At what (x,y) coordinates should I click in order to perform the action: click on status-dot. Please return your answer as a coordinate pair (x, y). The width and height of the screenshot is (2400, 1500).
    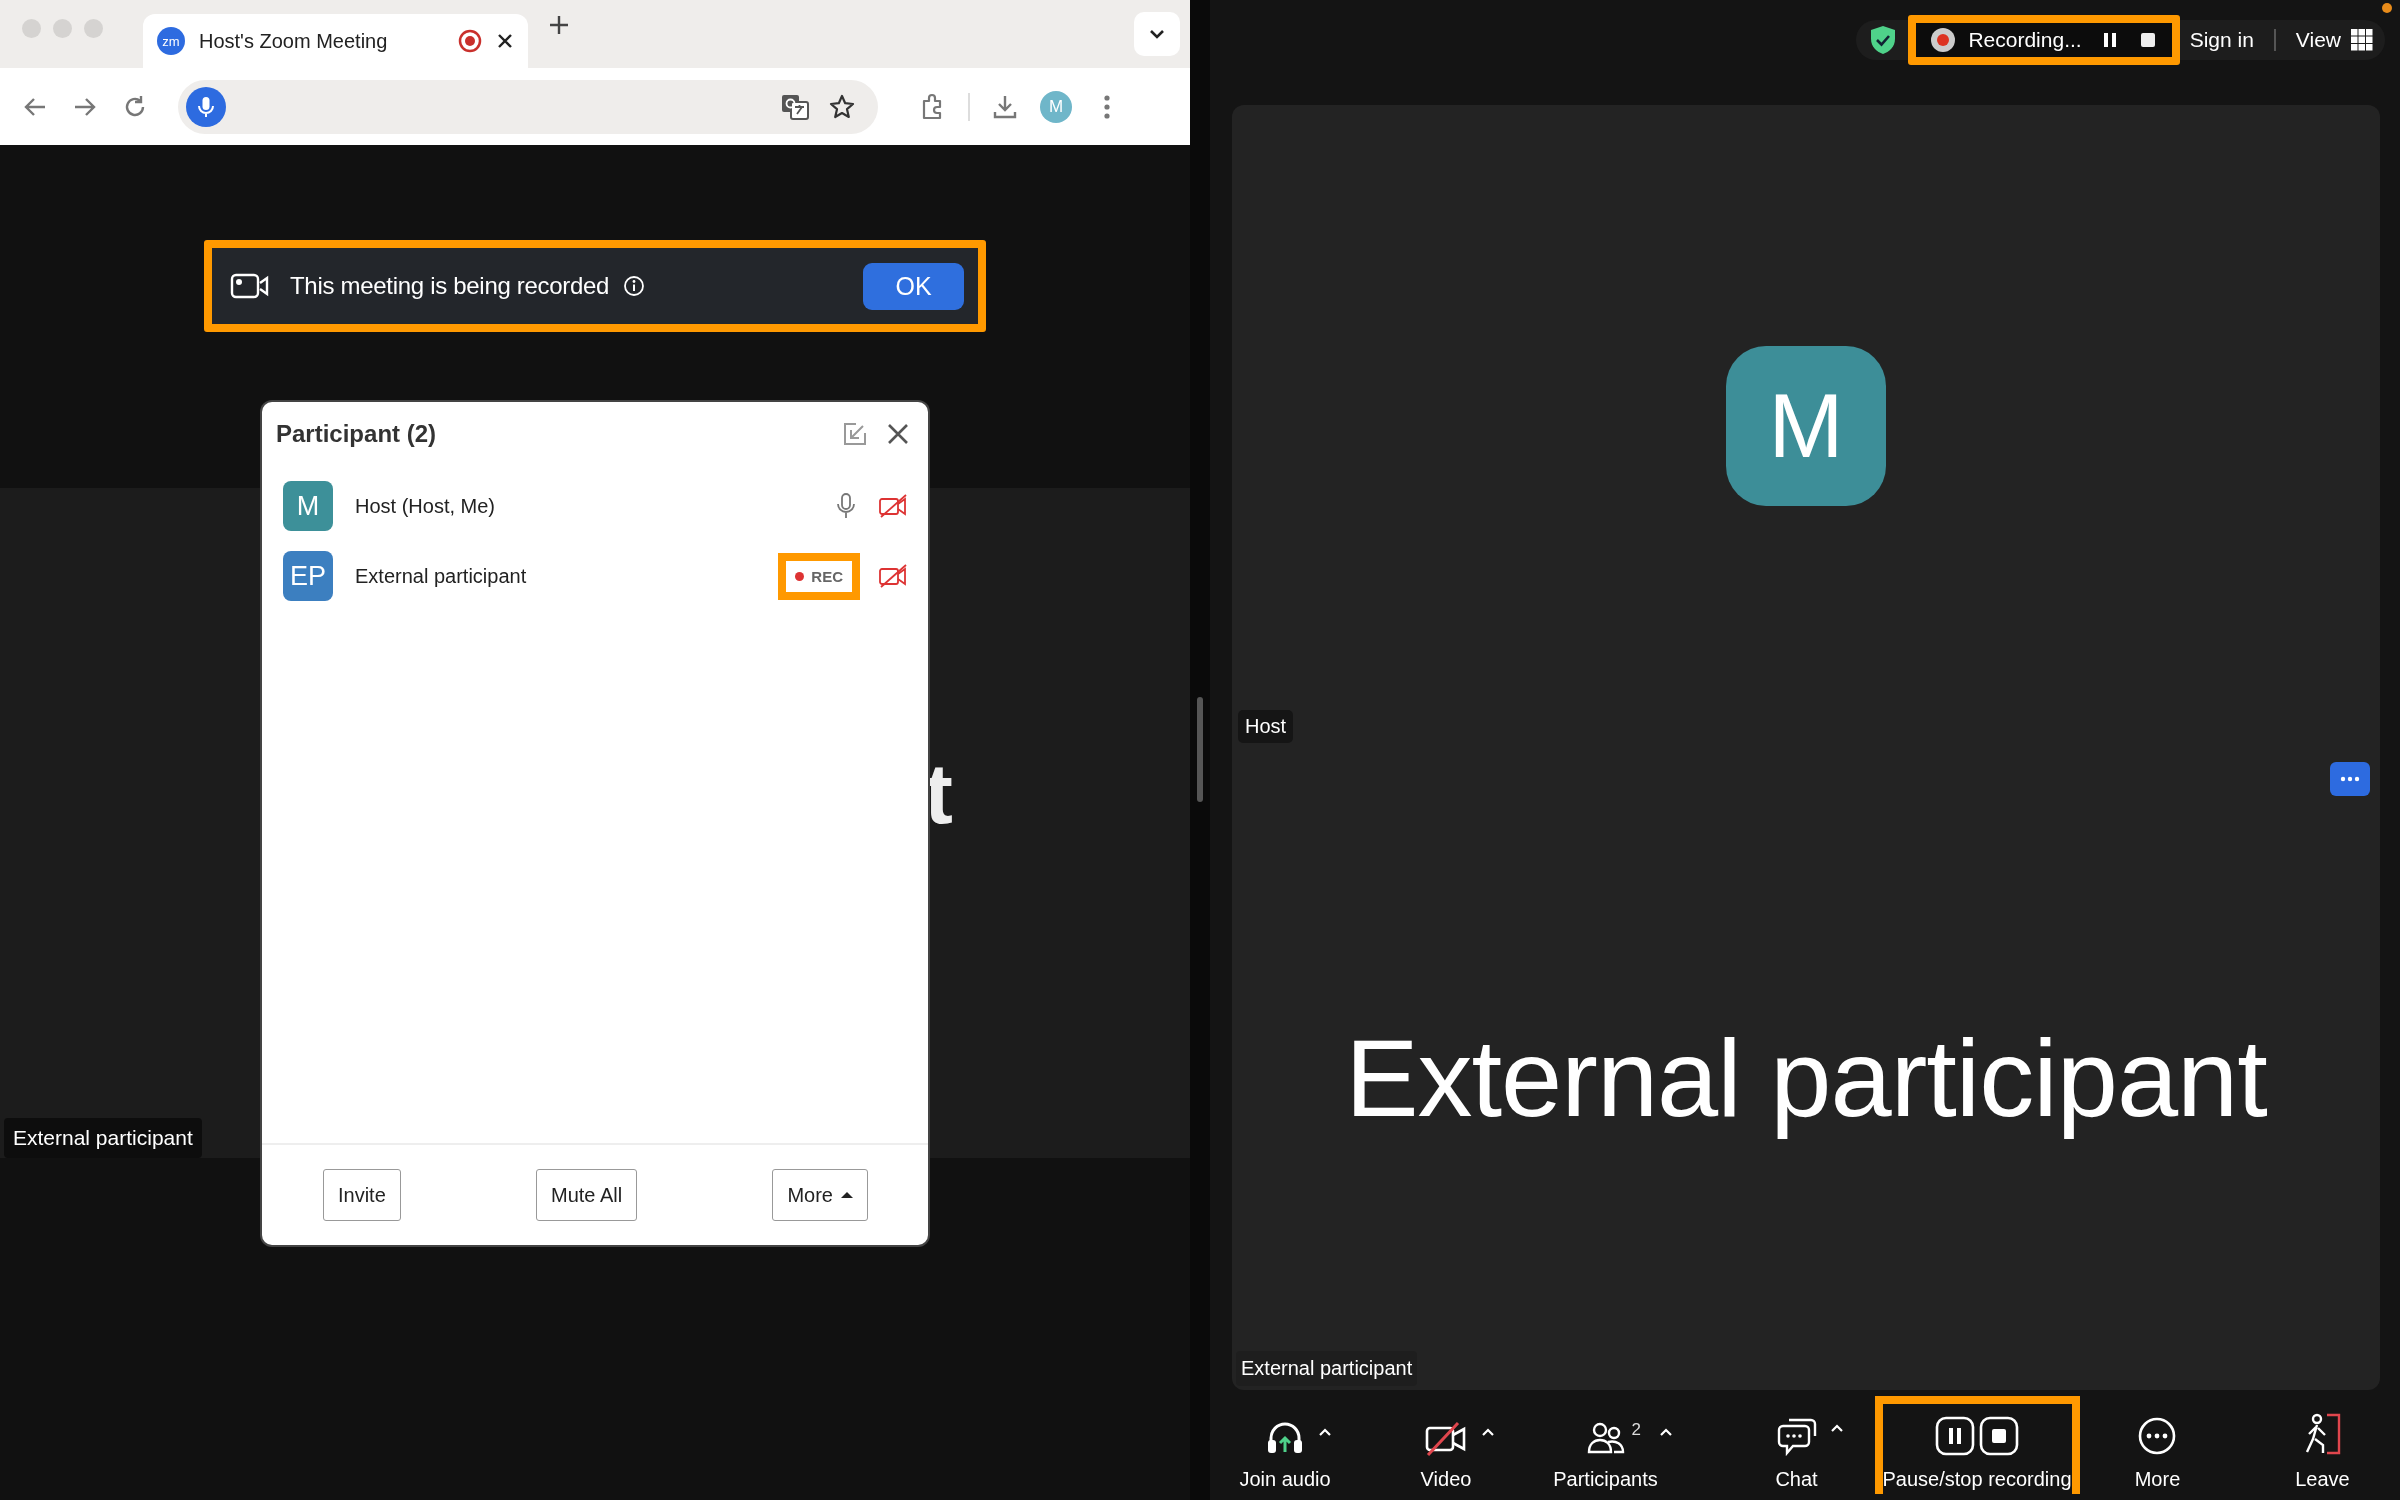
    Looking at the image, I should click on (2387, 8).